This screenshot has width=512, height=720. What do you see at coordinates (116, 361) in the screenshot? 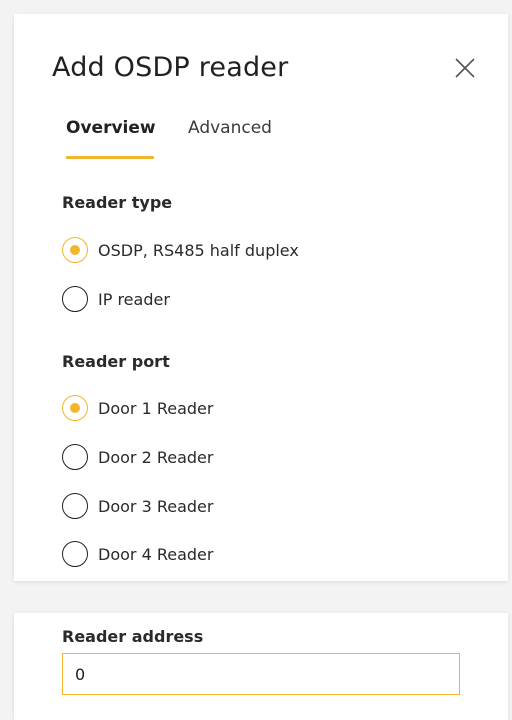
I see `reader-port-label: Reader port` at bounding box center [116, 361].